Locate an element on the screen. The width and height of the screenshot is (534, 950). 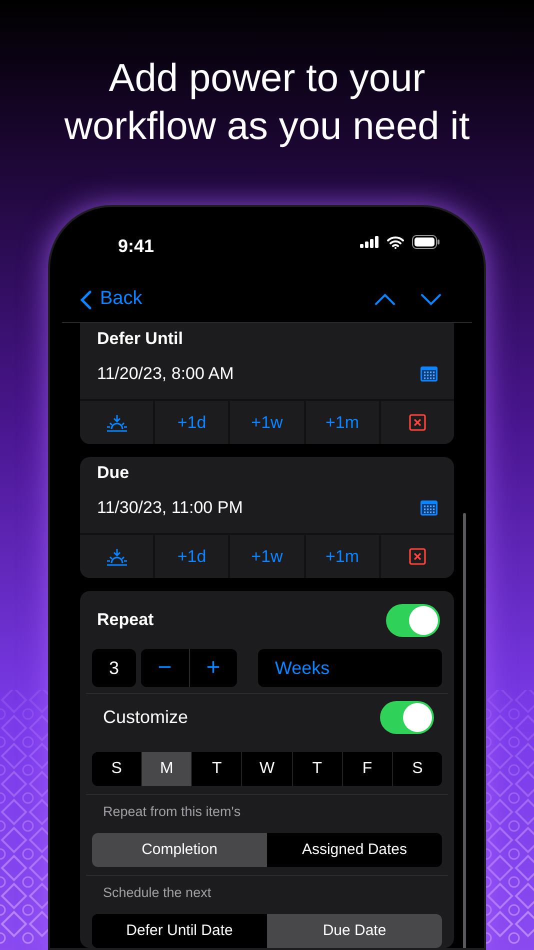
chevron-left-icon is located at coordinates (86, 300).